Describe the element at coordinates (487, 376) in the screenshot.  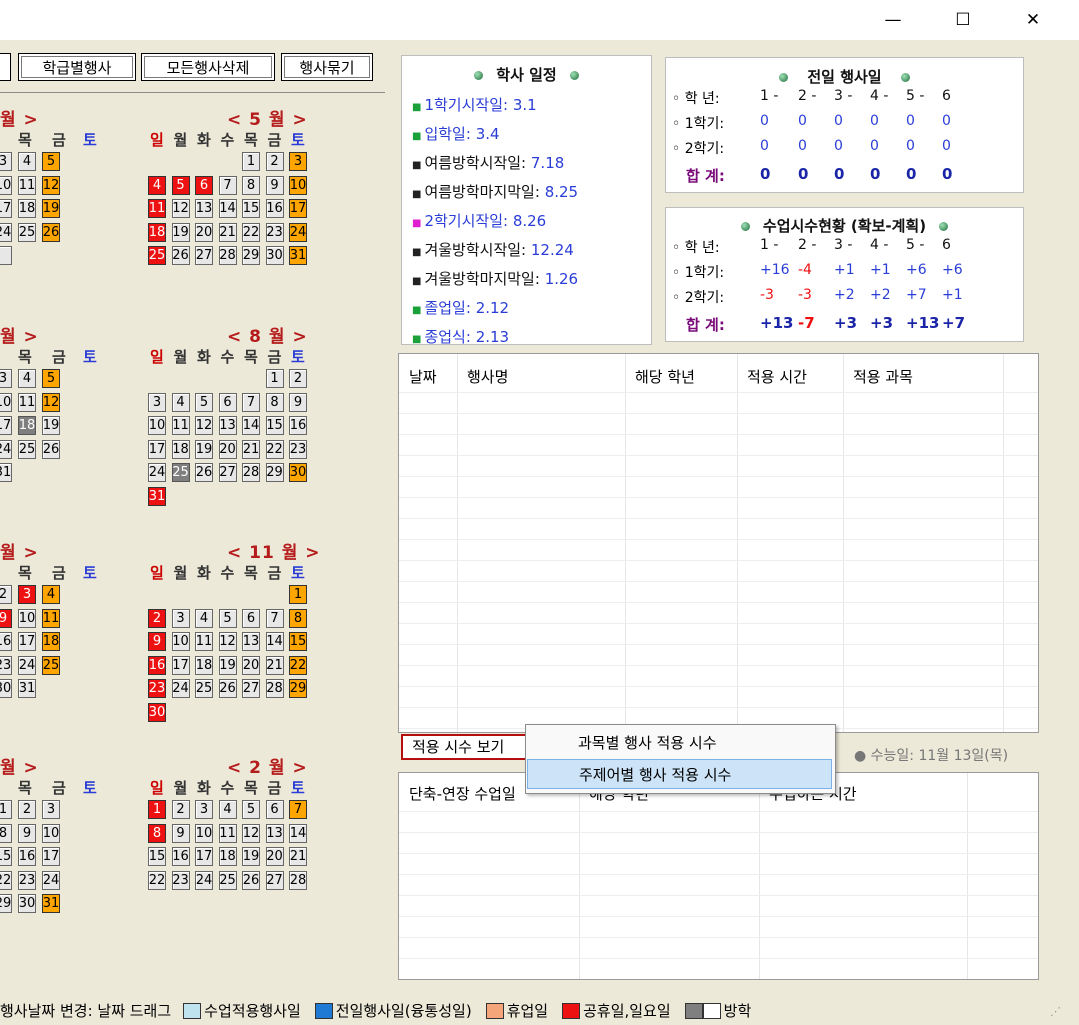
I see `list-column-header: 행사명` at that location.